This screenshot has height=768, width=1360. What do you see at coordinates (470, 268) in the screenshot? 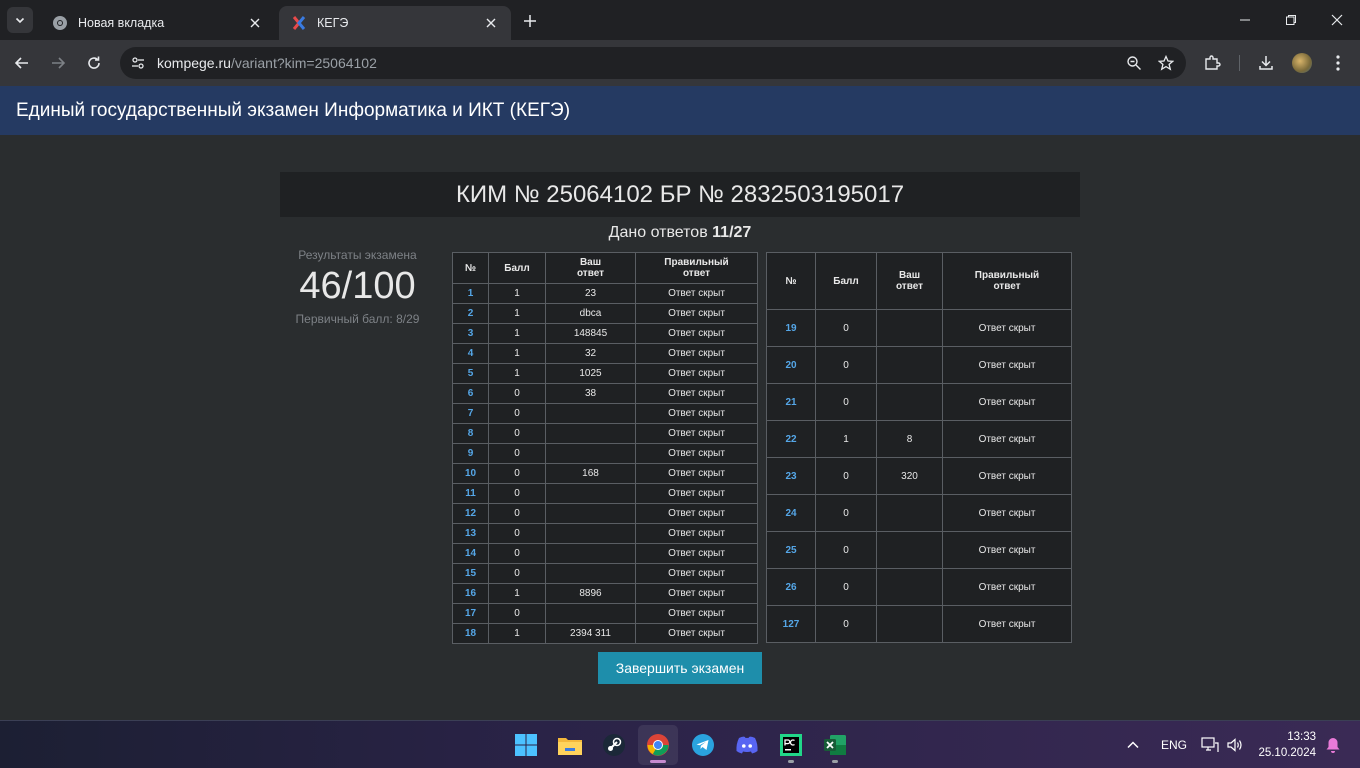
I see `col-header-num: №` at bounding box center [470, 268].